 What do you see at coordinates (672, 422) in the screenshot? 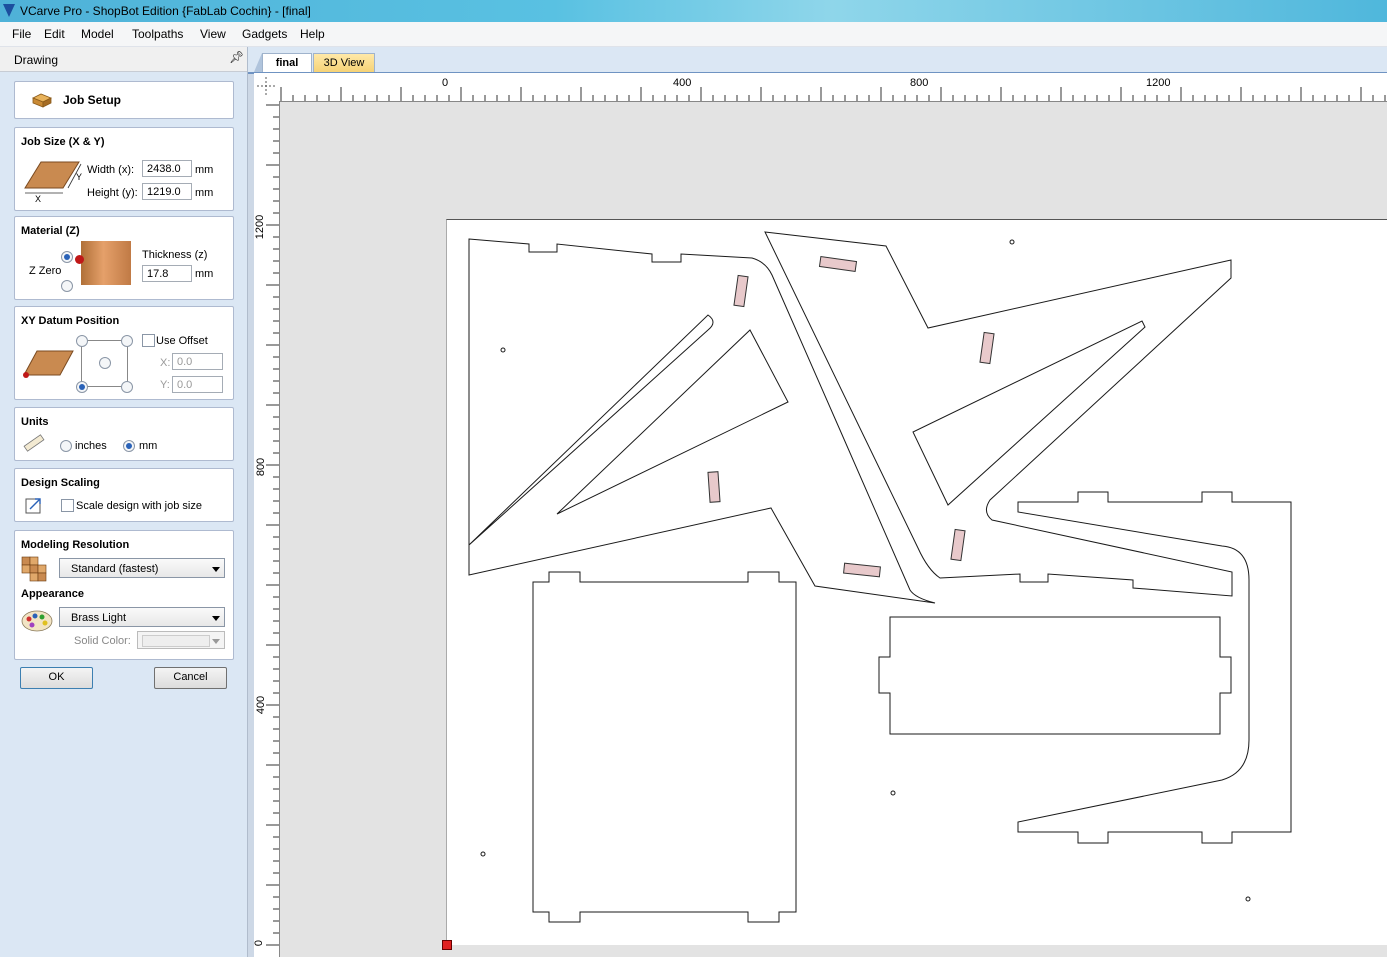
I see `left-inner-triangle` at bounding box center [672, 422].